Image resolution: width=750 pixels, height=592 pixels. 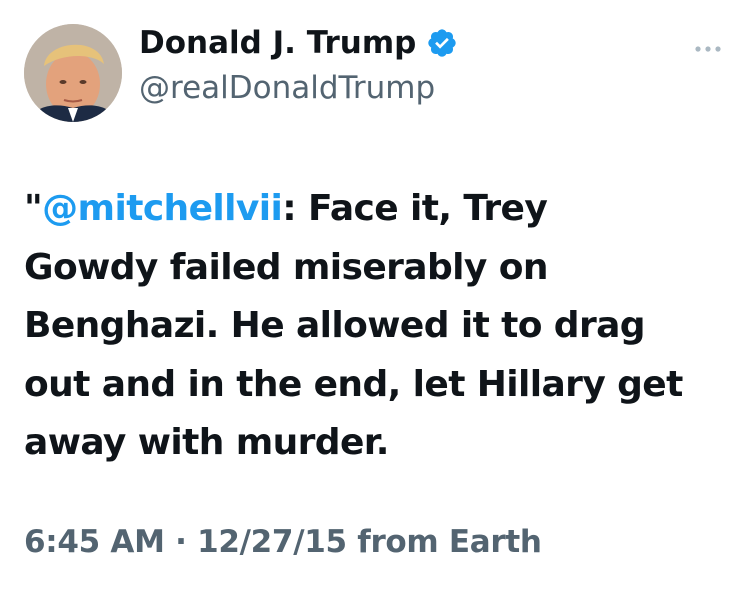 I want to click on avatar-image, so click(x=73, y=73).